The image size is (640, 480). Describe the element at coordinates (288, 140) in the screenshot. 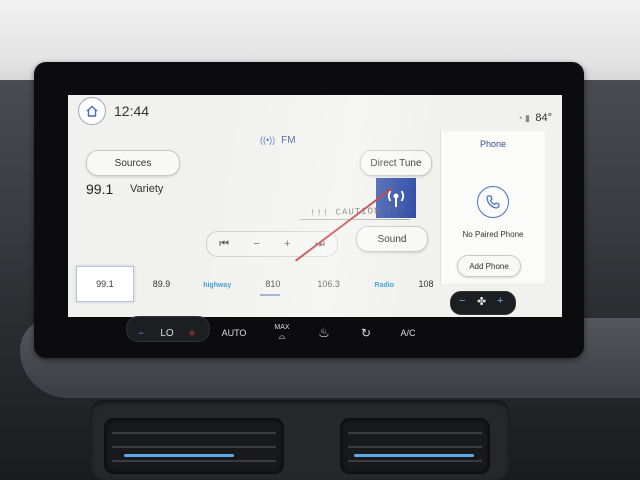

I see `band-label: FM` at that location.